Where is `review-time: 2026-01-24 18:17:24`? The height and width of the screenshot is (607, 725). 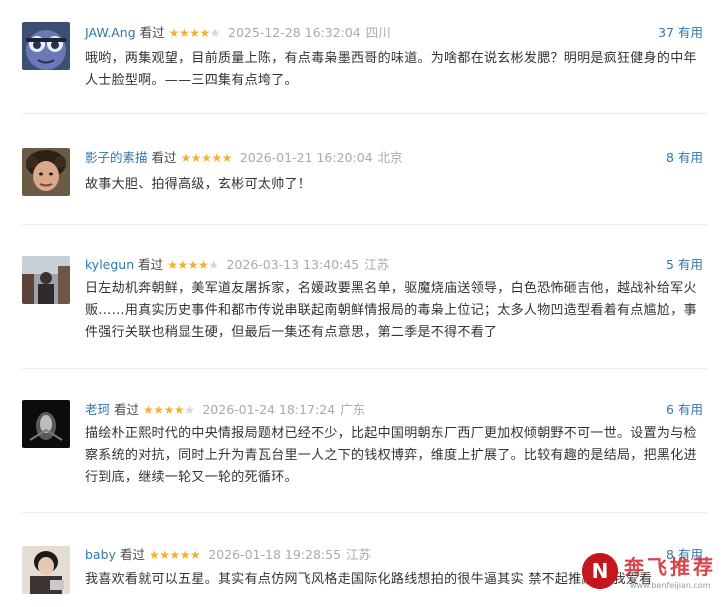 review-time: 2026-01-24 18:17:24 is located at coordinates (268, 410).